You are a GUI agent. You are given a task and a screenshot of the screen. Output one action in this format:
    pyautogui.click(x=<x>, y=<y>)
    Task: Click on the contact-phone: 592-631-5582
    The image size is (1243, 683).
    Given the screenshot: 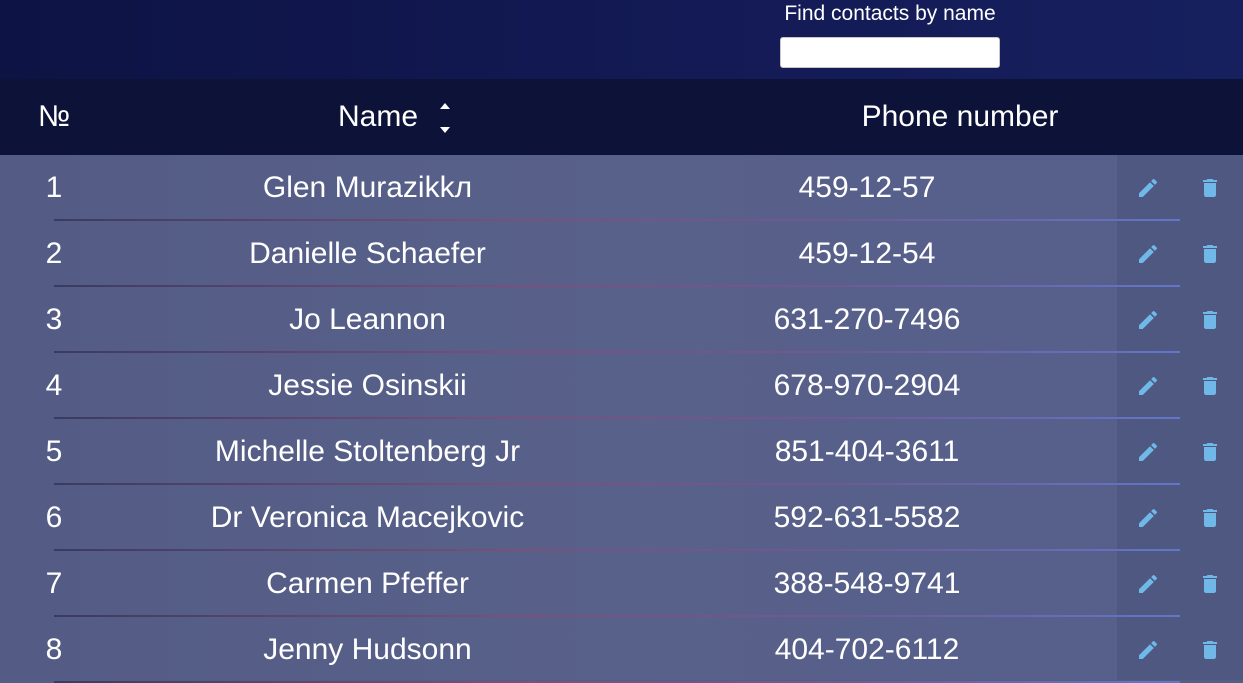 What is the action you would take?
    pyautogui.click(x=867, y=517)
    